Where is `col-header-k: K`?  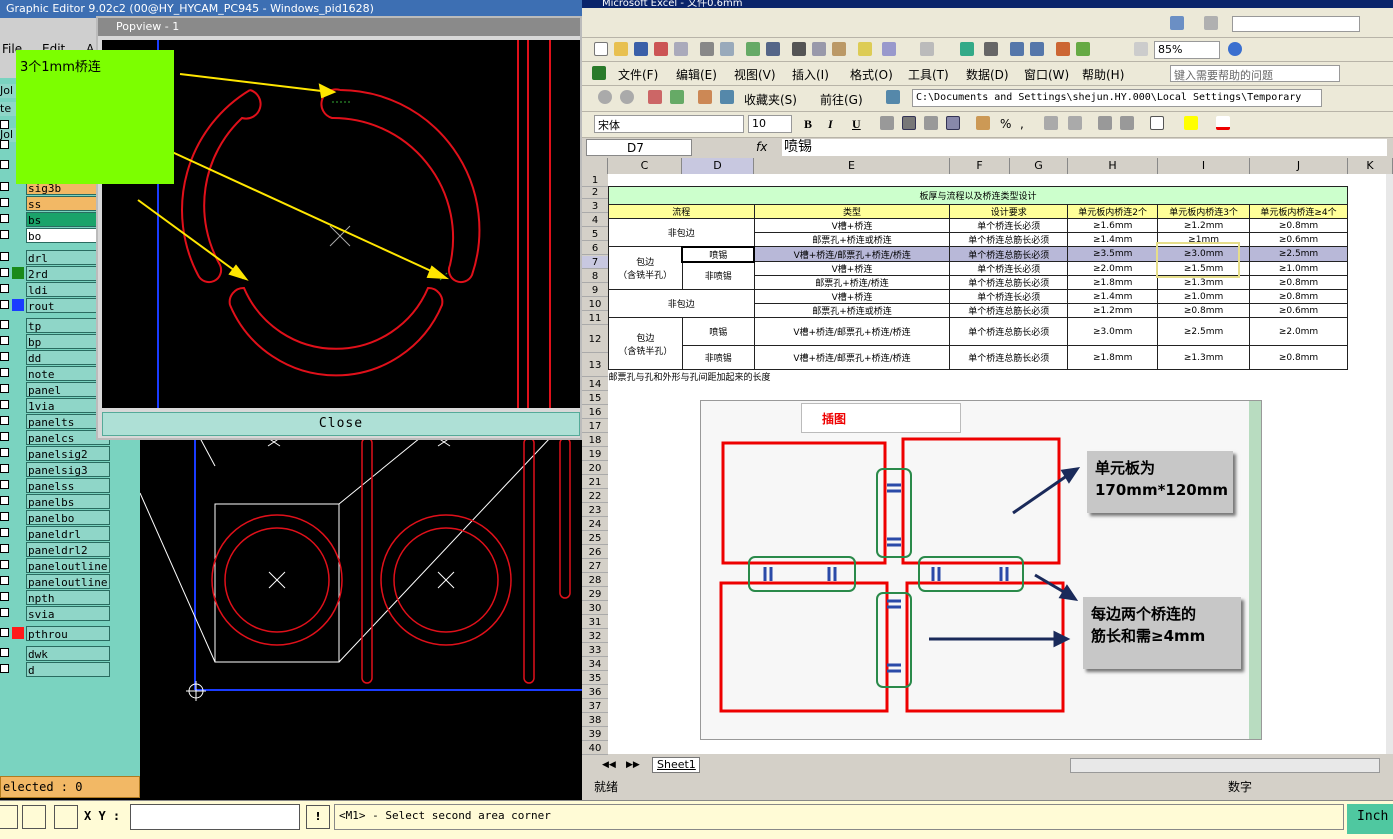
col-header-k: K is located at coordinates (1370, 166).